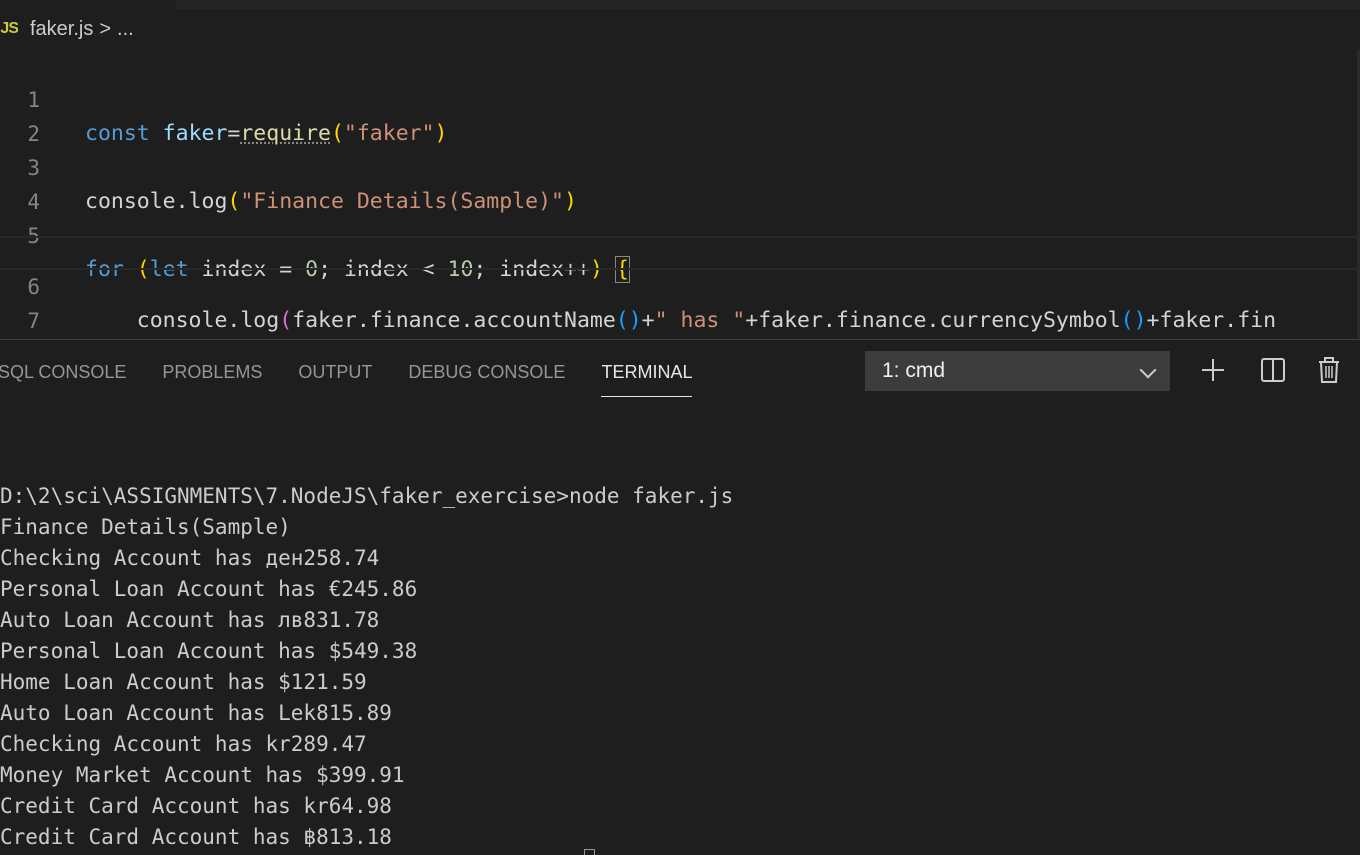 The width and height of the screenshot is (1360, 855). I want to click on terminal-line: Finance Details(Sample), so click(145, 527).